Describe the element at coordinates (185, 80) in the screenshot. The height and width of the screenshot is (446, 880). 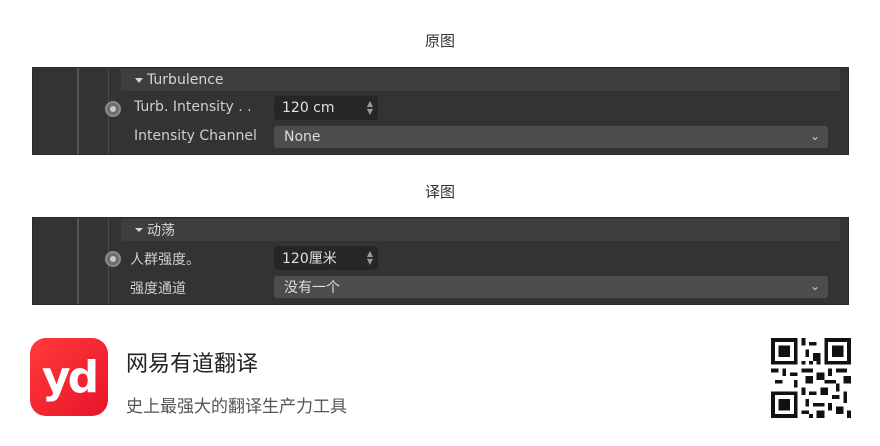
I see `section-title: Turbulence` at that location.